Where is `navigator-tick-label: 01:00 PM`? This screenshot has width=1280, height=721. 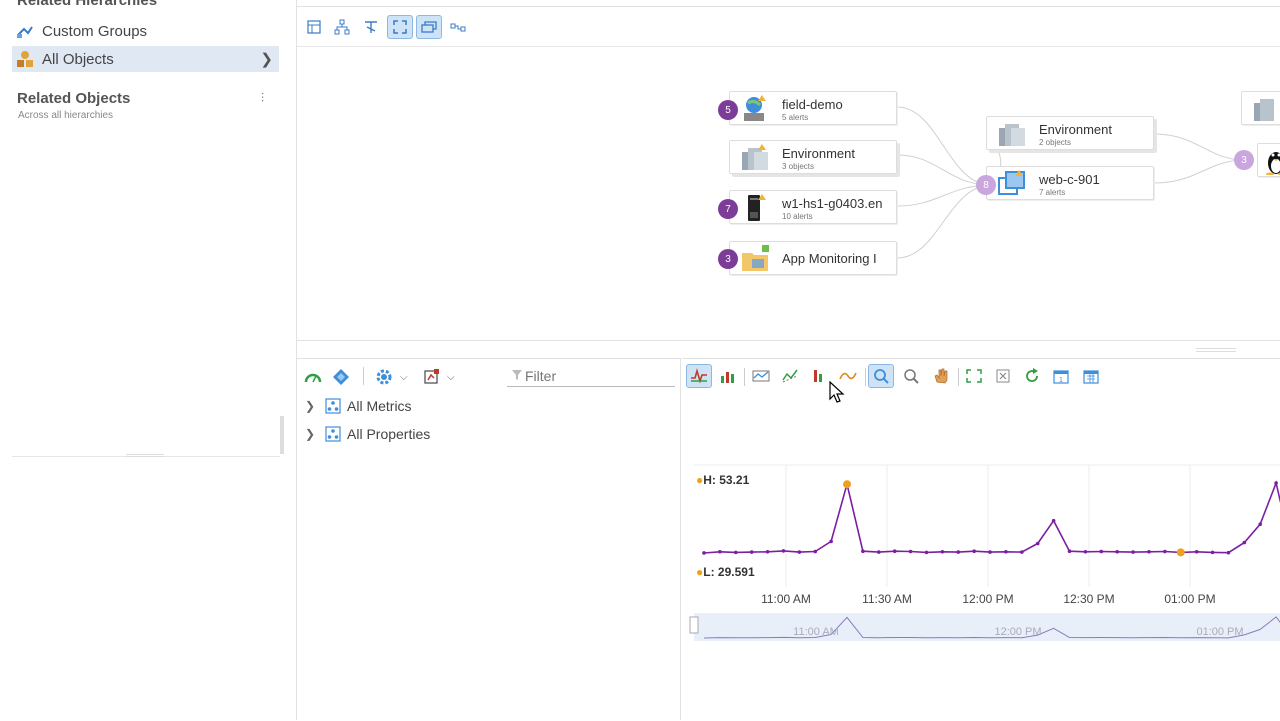 navigator-tick-label: 01:00 PM is located at coordinates (1219, 632).